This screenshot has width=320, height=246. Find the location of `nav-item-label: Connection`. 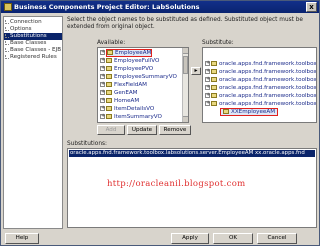

nav-item-label: Connection is located at coordinates (26, 22).